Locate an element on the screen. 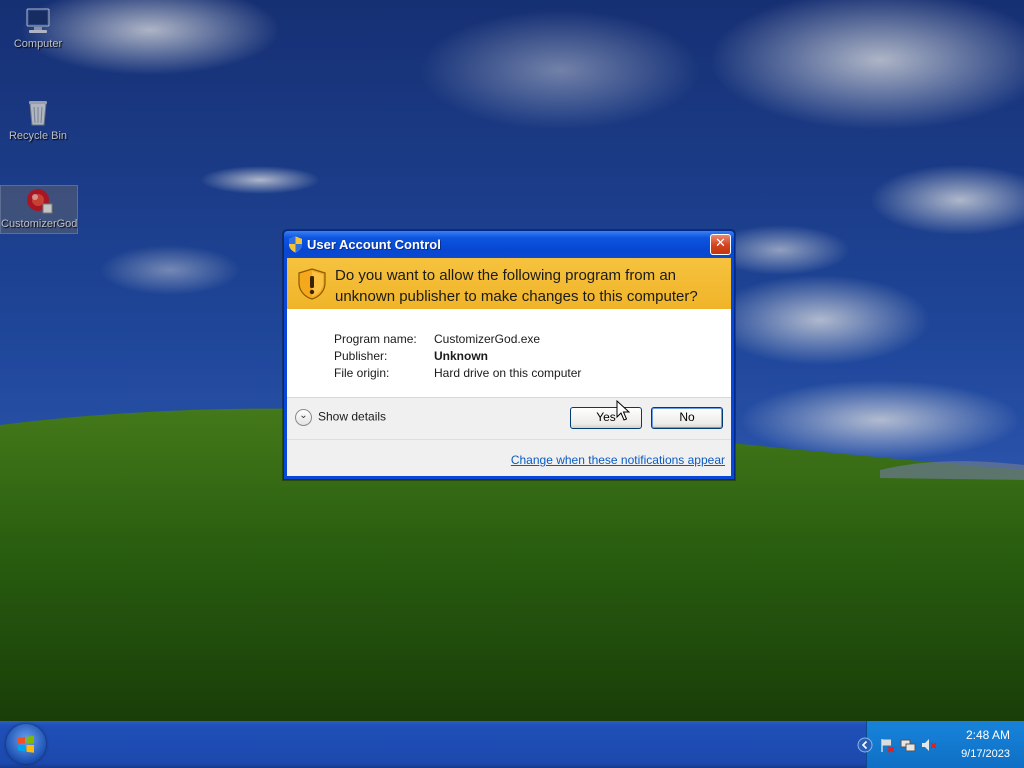  dialog-title: User Account Control is located at coordinates (374, 244).